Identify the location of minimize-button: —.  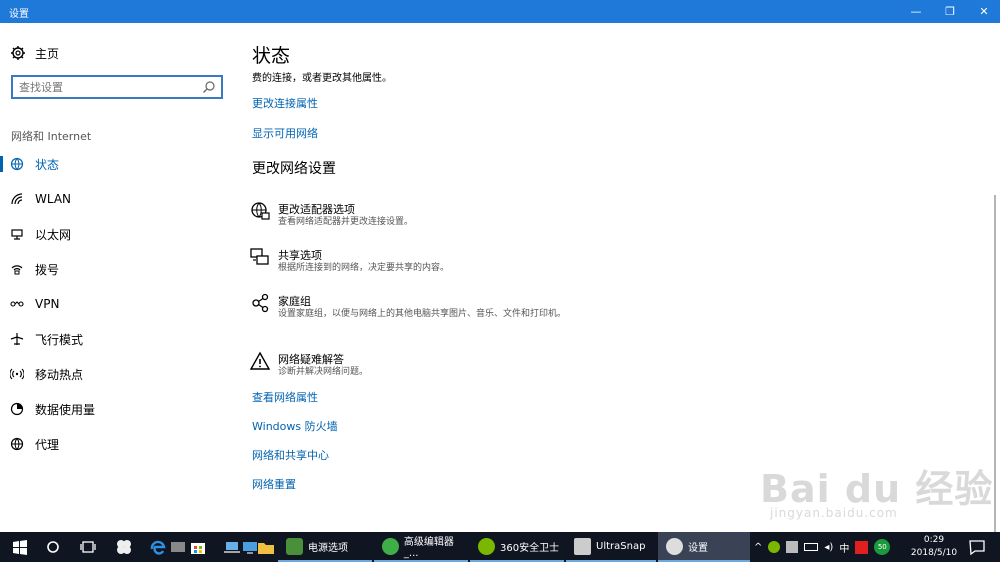
(916, 11).